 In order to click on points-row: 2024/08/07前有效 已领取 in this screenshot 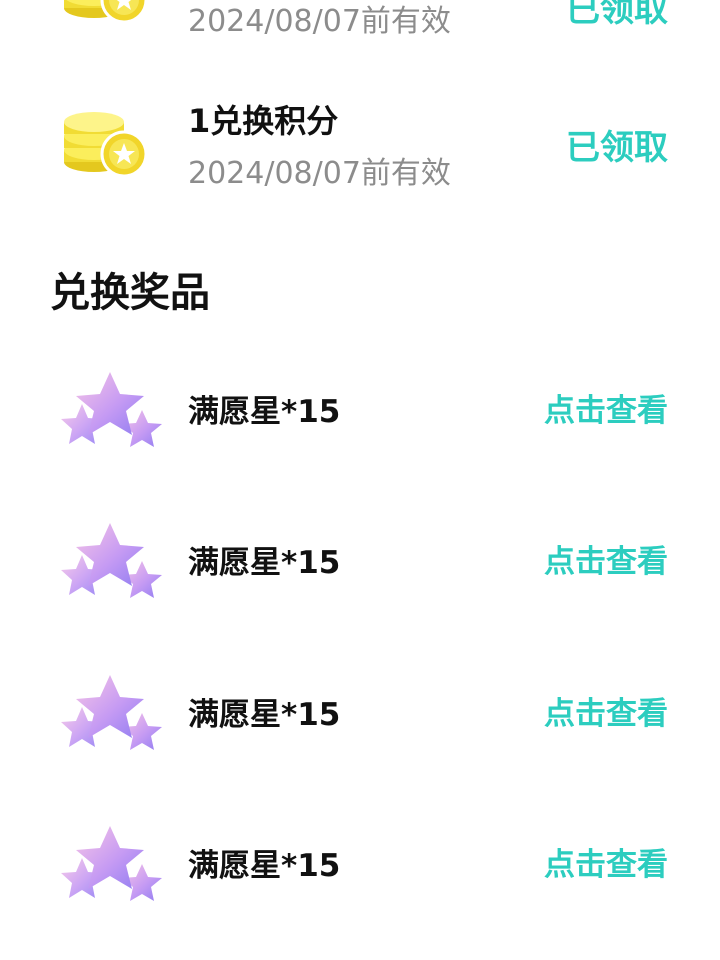, I will do `click(360, 29)`.